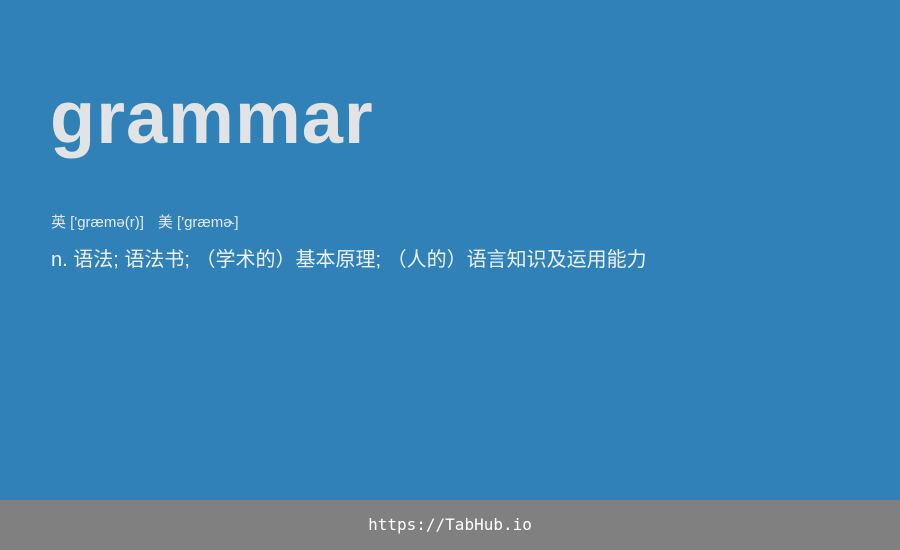  Describe the element at coordinates (97, 222) in the screenshot. I see `uk-pronunciation: 英 ['ɡræmə(r)]` at that location.